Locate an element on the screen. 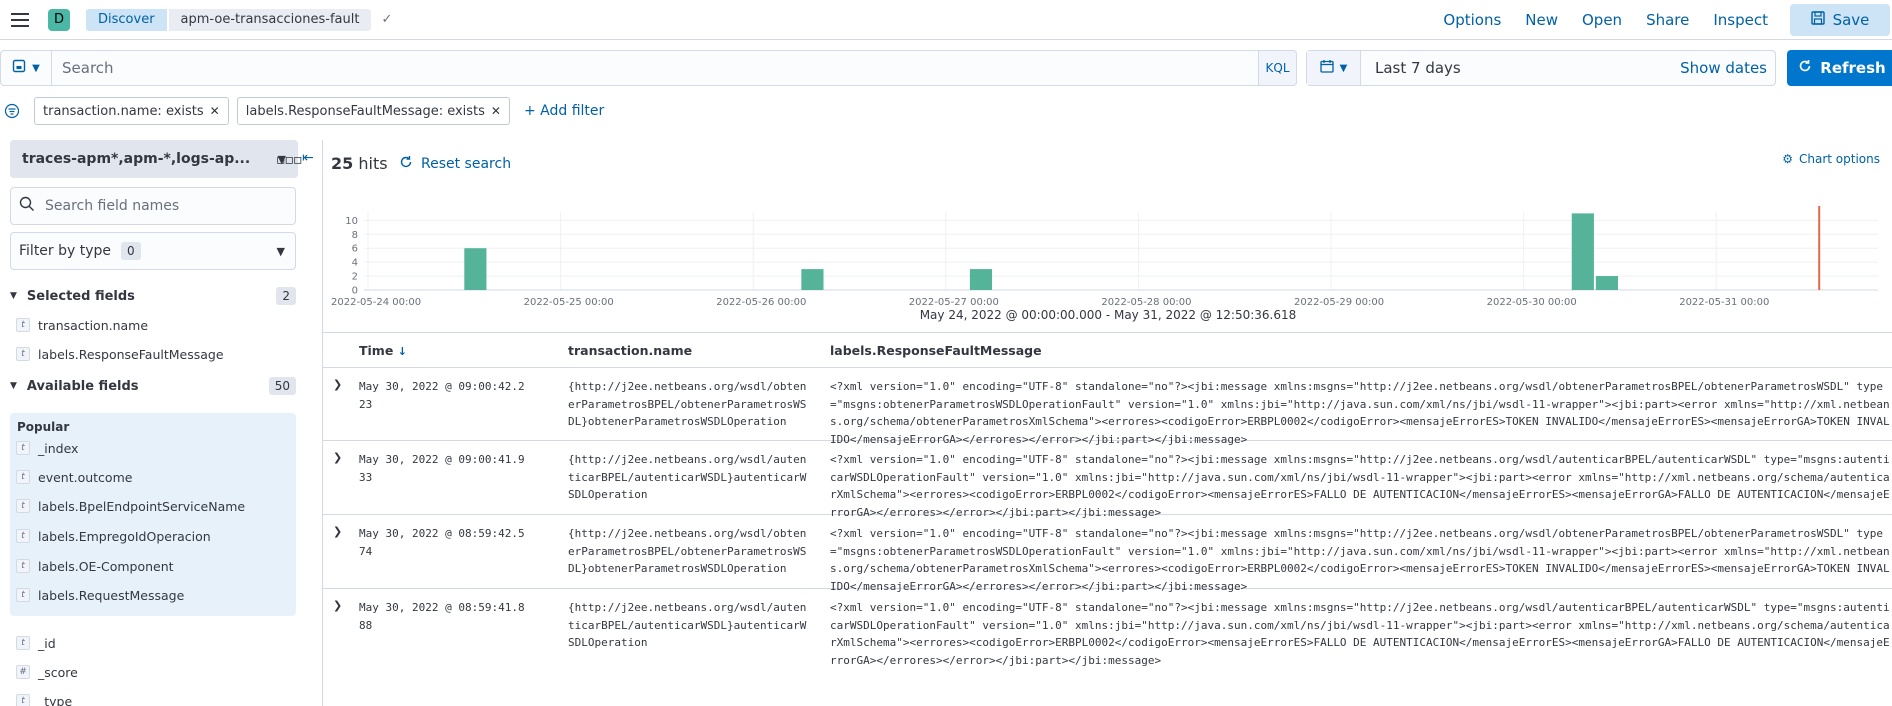 The height and width of the screenshot is (706, 1892). field-name: _id is located at coordinates (47, 643).